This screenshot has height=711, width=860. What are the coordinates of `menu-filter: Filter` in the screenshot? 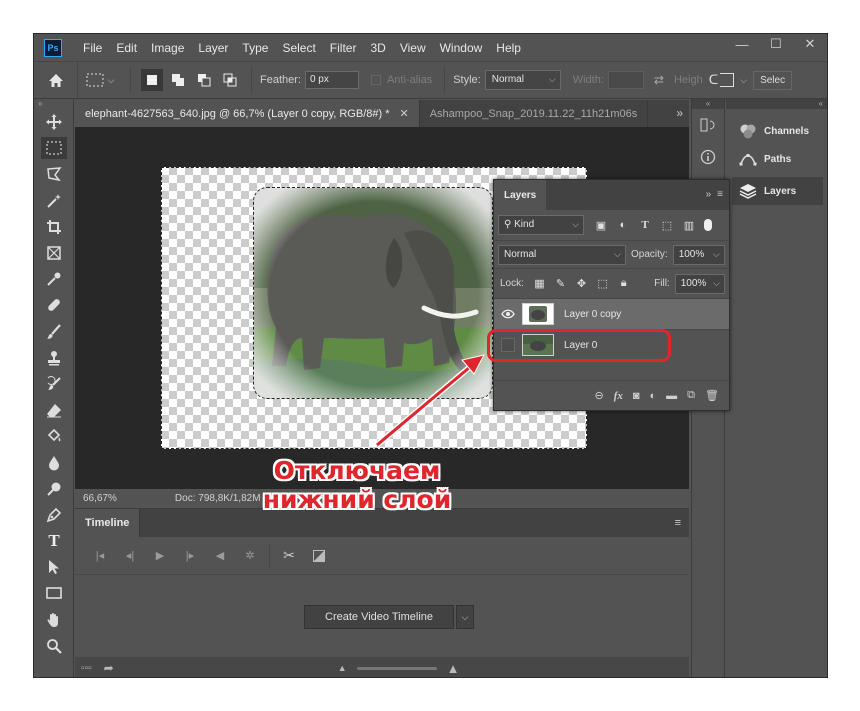 It's located at (343, 48).